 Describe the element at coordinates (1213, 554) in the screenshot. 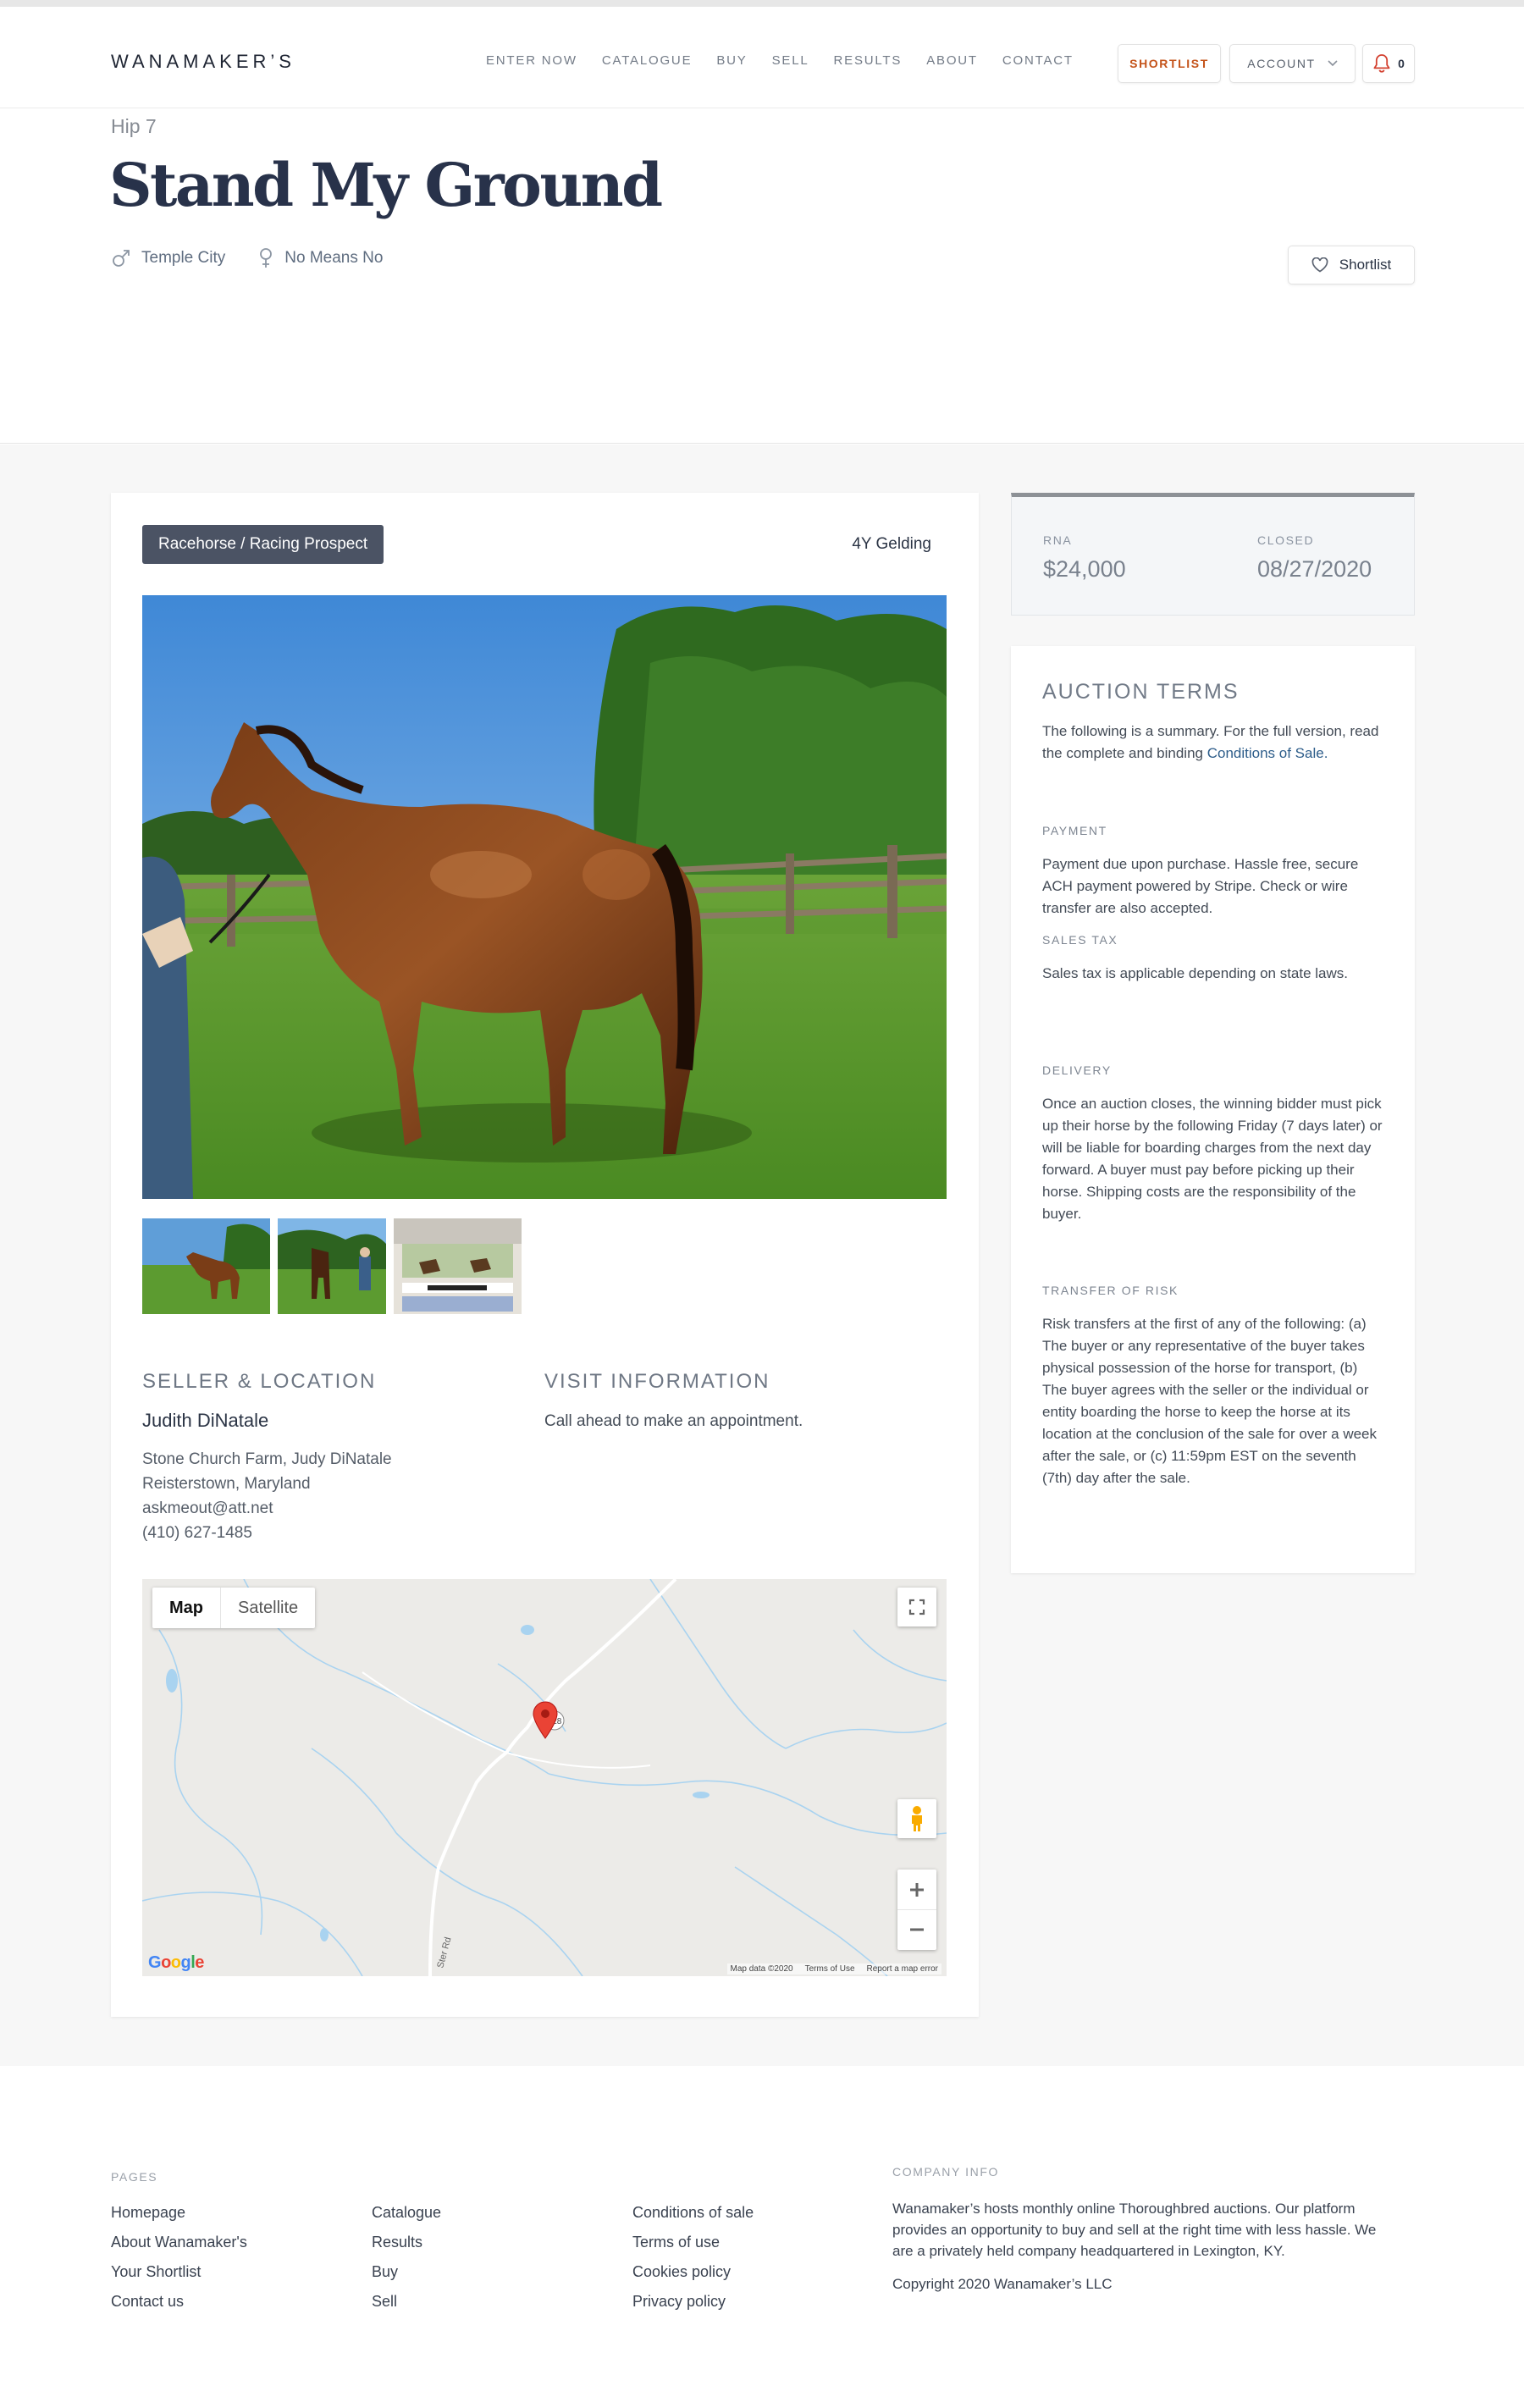

I see `result-card: RNA $24,000 CLOSED 08/27/2020` at that location.